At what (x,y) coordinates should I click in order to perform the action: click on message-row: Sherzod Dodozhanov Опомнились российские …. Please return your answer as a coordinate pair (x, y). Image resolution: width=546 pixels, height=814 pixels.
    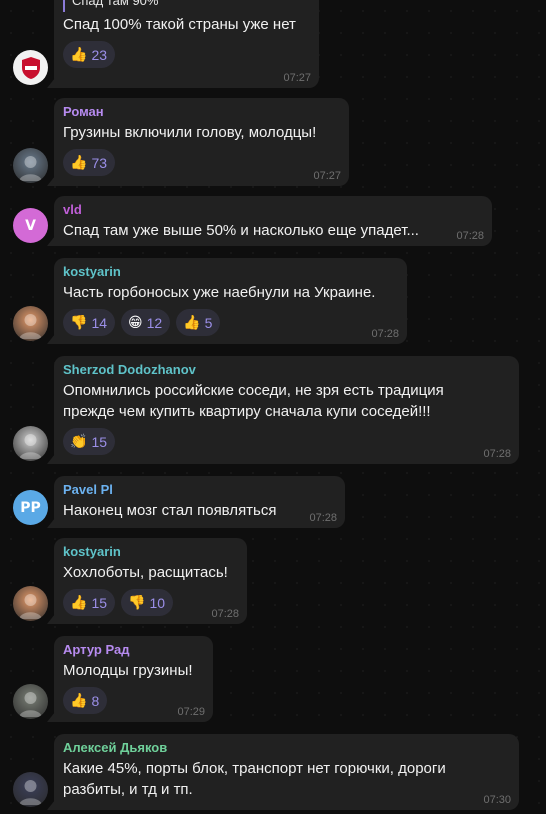
    Looking at the image, I should click on (273, 410).